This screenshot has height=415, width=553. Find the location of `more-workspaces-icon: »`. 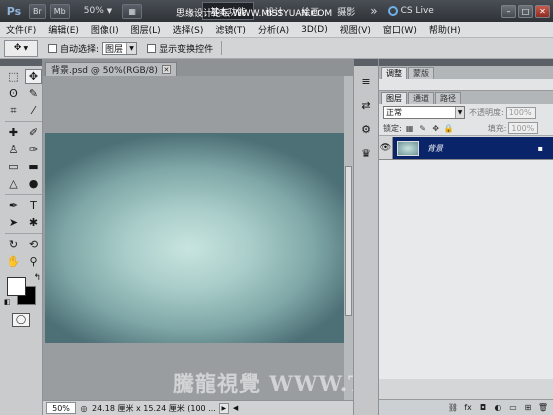

more-workspaces-icon: » is located at coordinates (373, 11).